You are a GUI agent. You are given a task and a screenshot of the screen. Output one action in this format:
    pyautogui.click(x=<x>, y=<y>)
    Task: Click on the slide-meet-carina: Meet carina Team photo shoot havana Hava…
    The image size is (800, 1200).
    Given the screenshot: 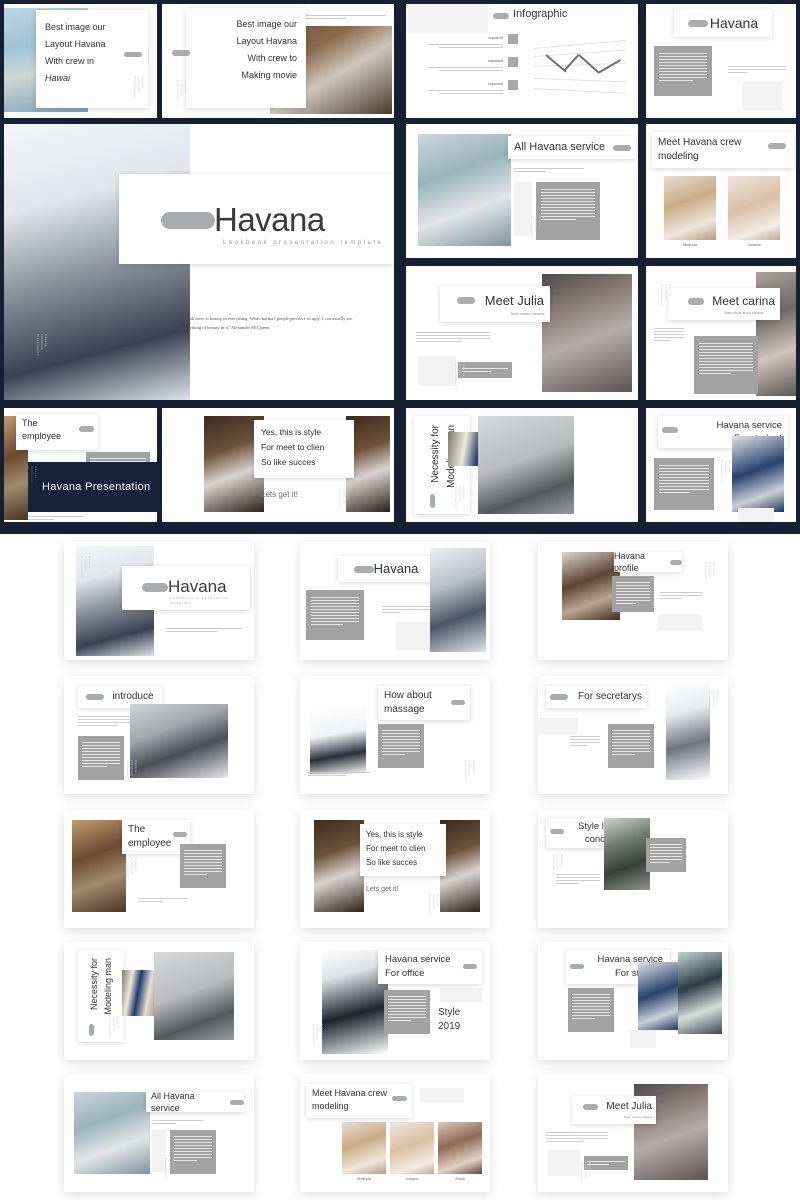 What is the action you would take?
    pyautogui.click(x=721, y=333)
    